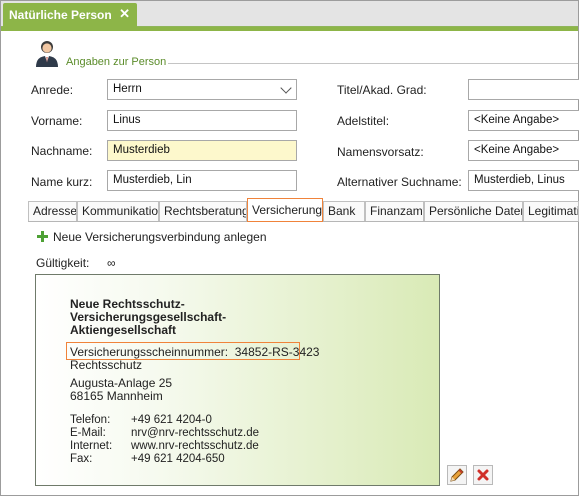 The image size is (579, 496). What do you see at coordinates (306, 54) in the screenshot?
I see `section-header: Angaben zur Person` at bounding box center [306, 54].